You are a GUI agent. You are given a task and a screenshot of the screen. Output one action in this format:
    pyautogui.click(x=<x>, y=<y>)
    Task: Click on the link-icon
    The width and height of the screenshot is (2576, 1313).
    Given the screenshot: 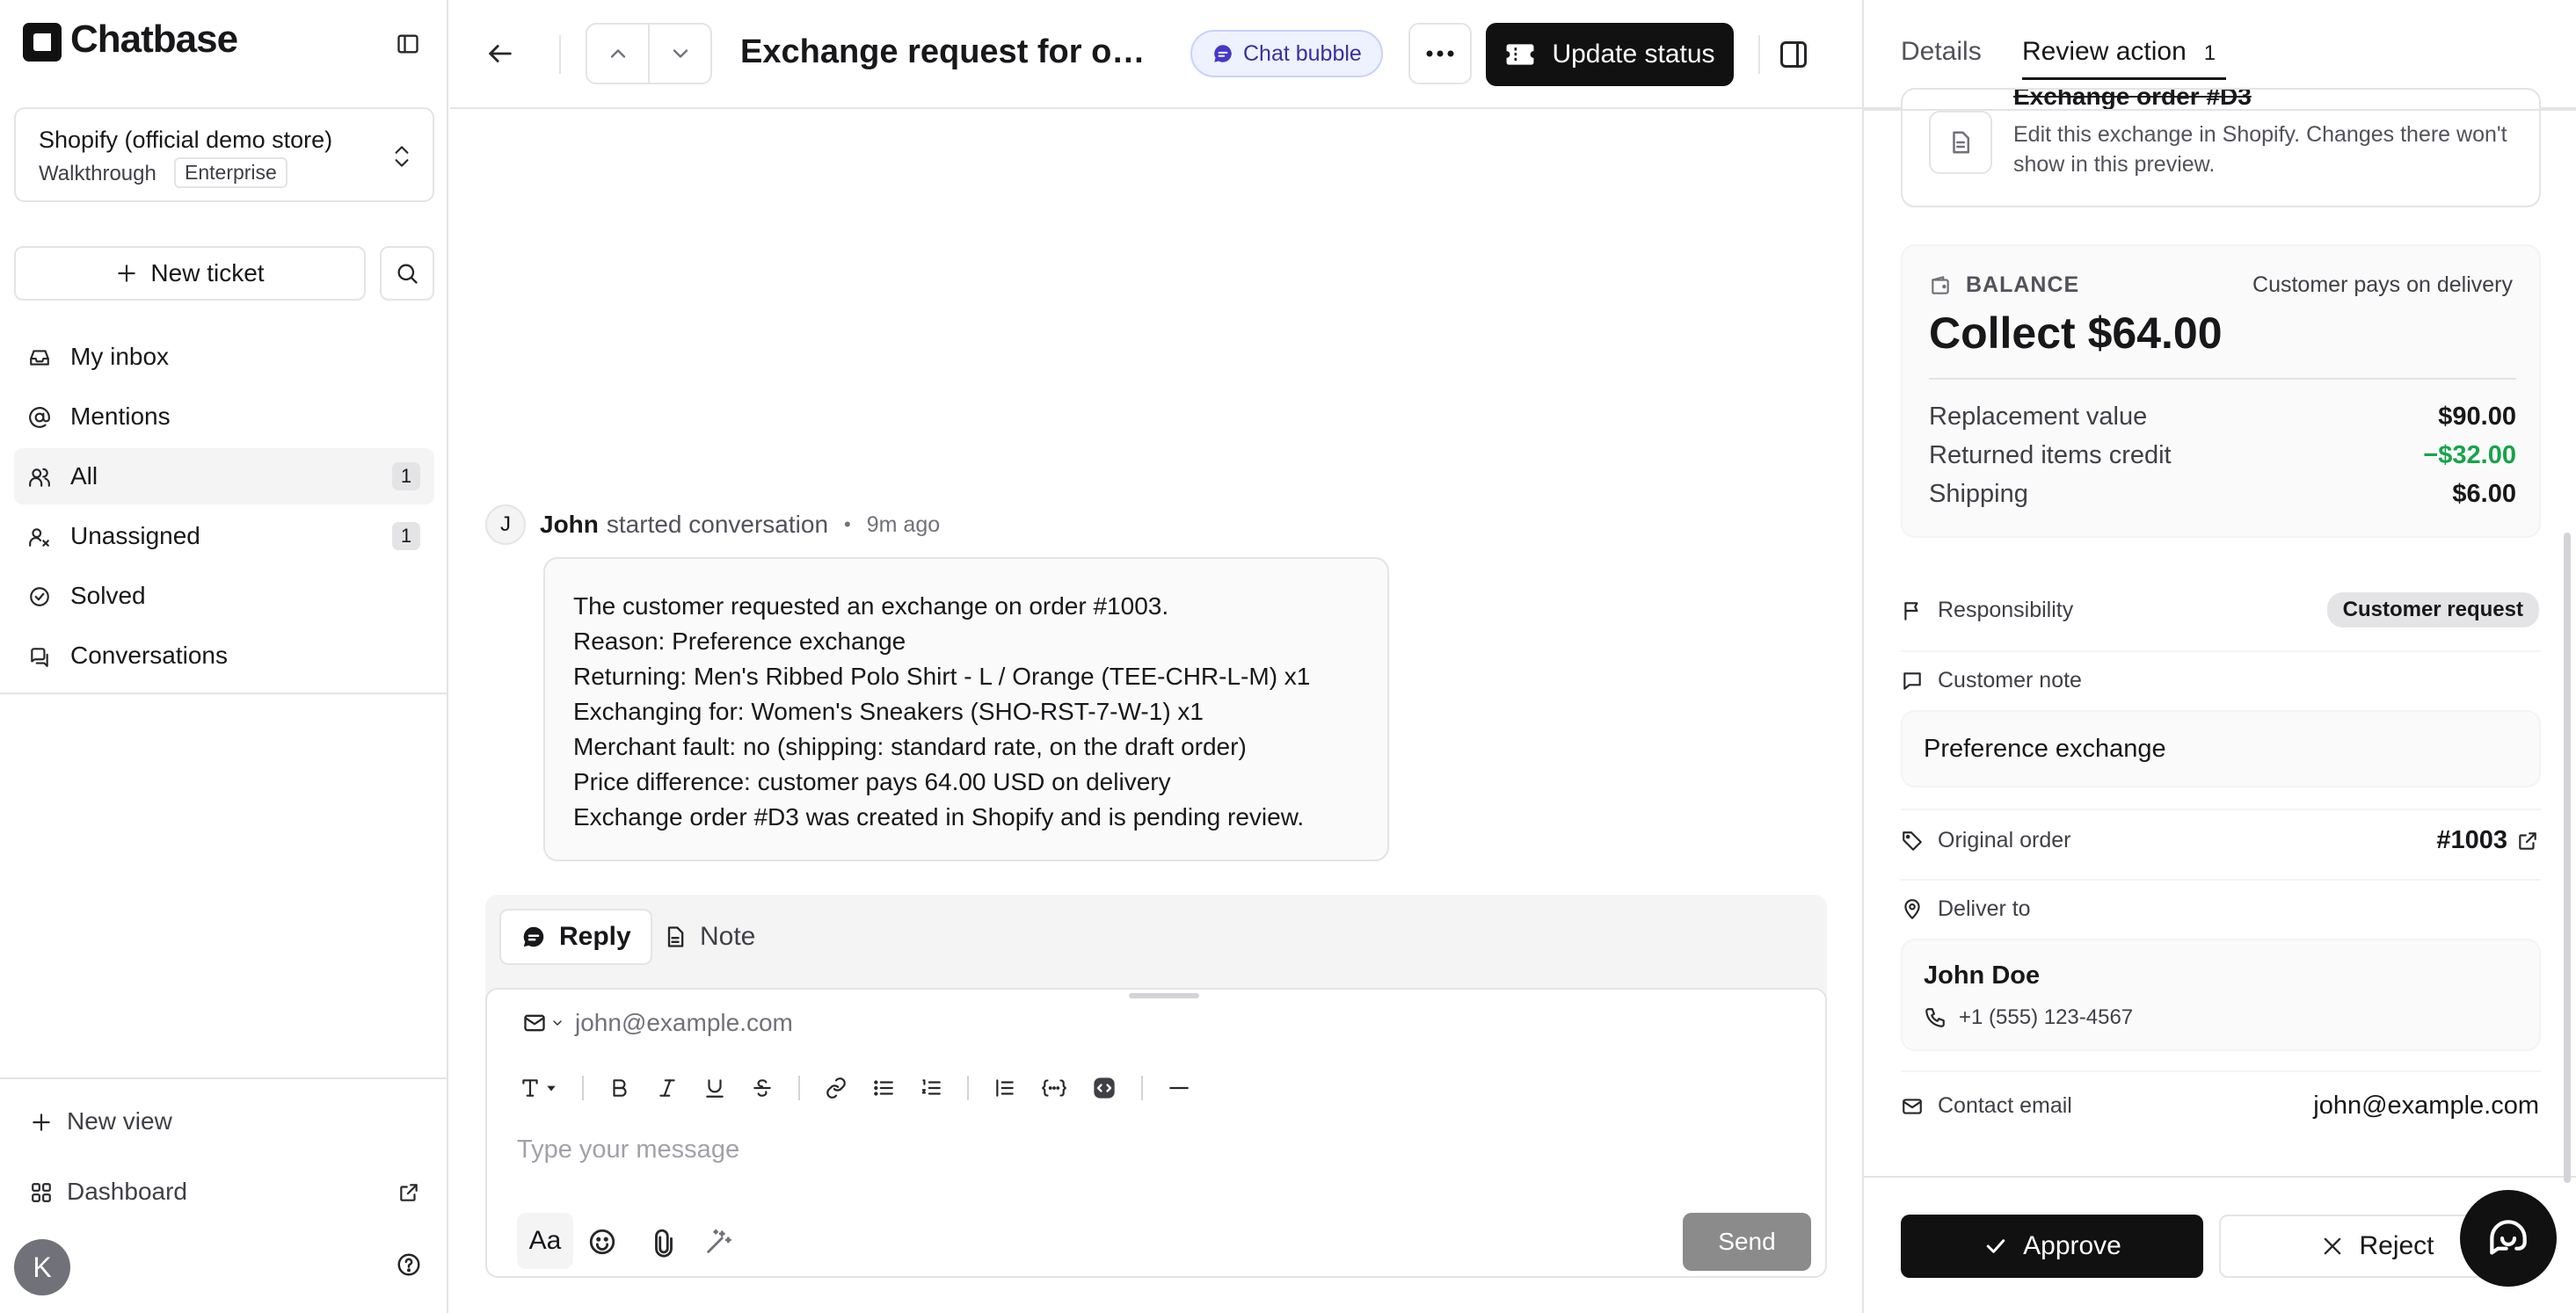 What is the action you would take?
    pyautogui.click(x=836, y=1088)
    